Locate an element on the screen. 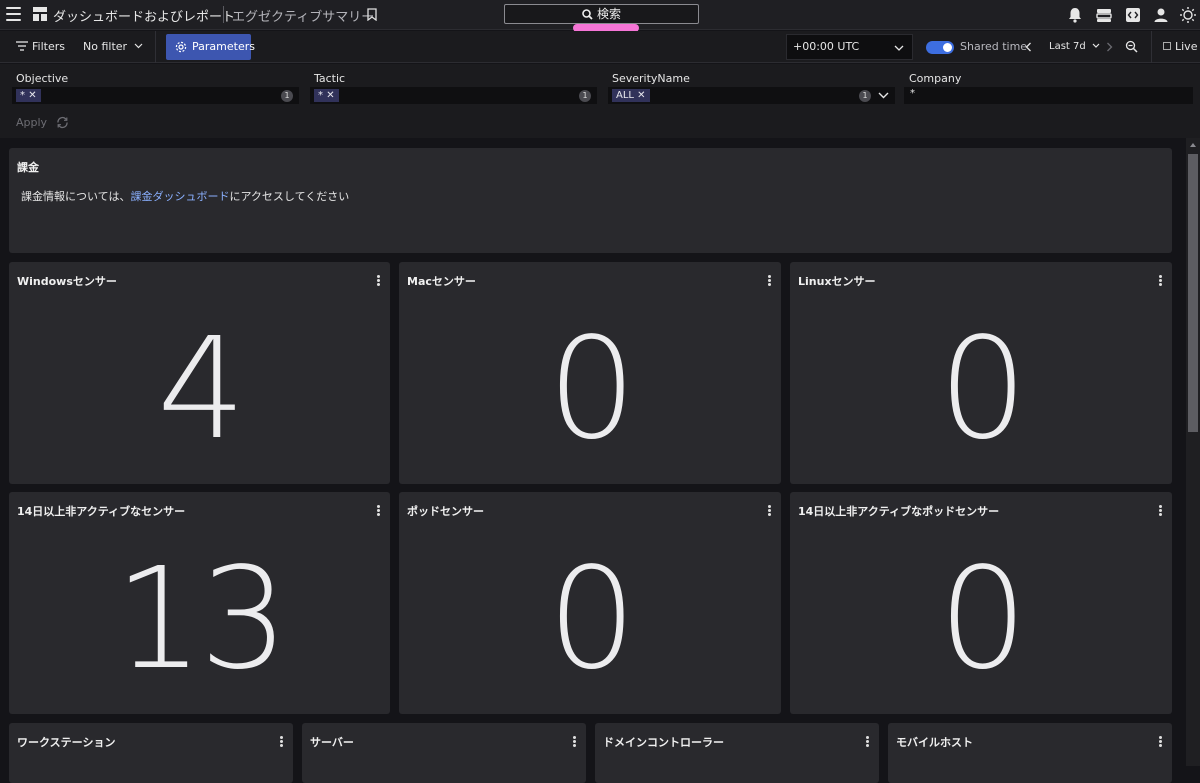  card-title: Macセンサー is located at coordinates (441, 281).